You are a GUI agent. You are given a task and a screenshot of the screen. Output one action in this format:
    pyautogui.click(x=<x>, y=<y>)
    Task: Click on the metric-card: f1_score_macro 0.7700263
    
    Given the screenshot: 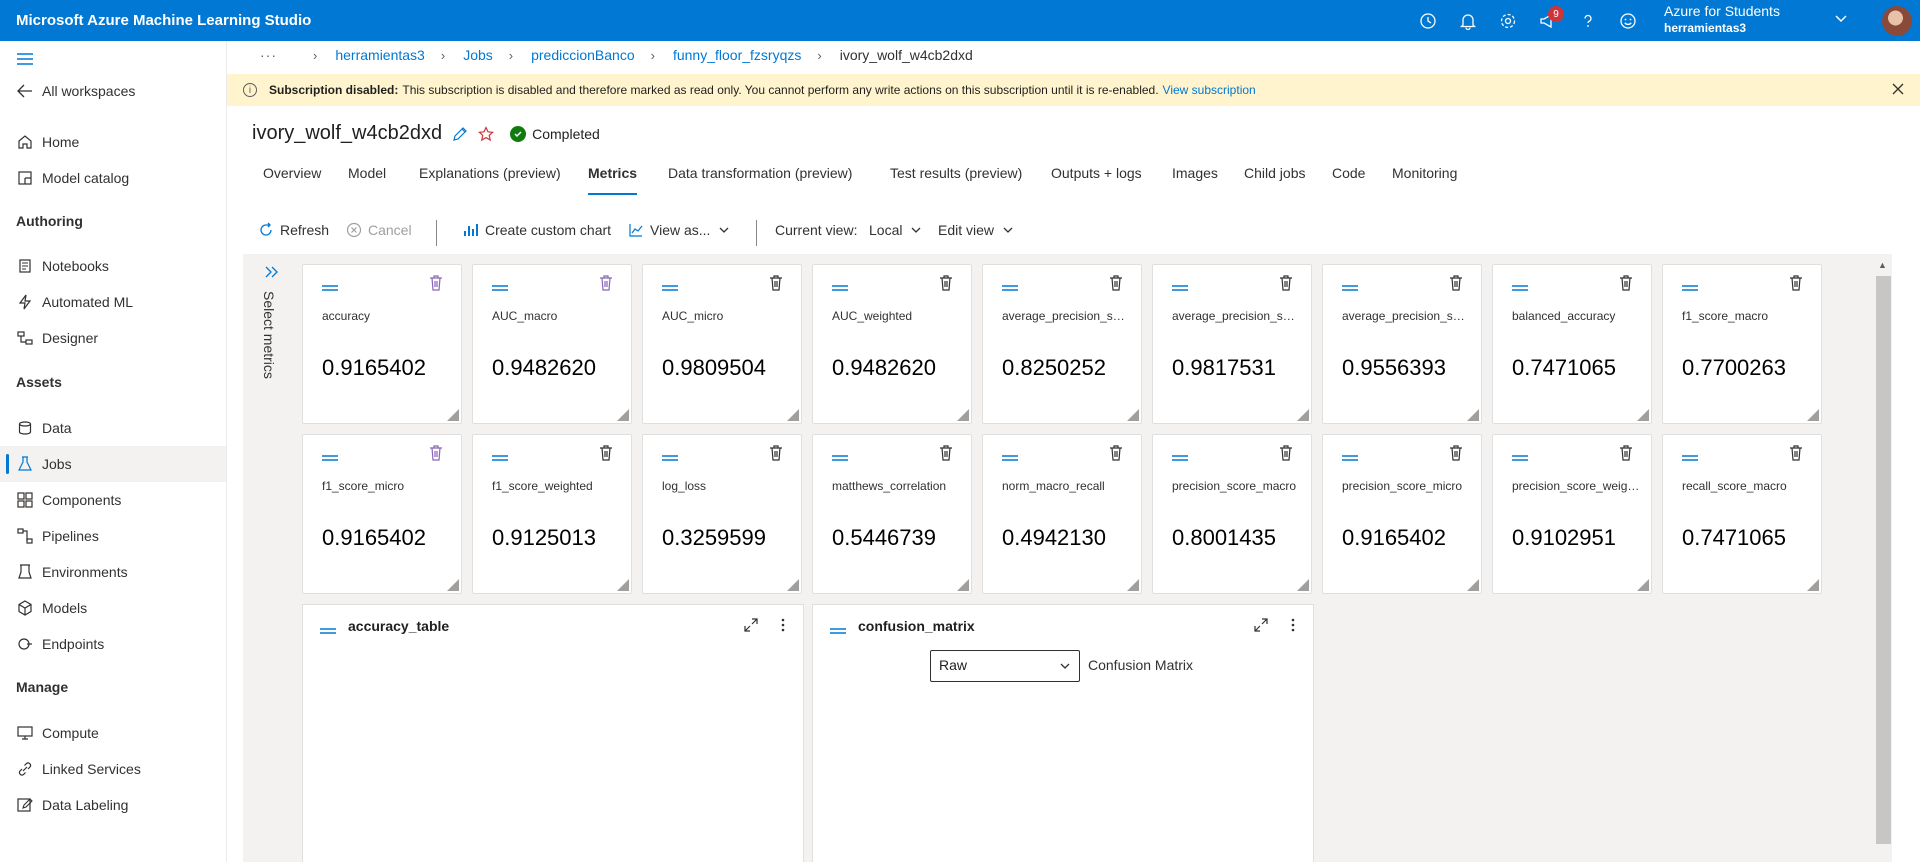 What is the action you would take?
    pyautogui.click(x=1742, y=344)
    